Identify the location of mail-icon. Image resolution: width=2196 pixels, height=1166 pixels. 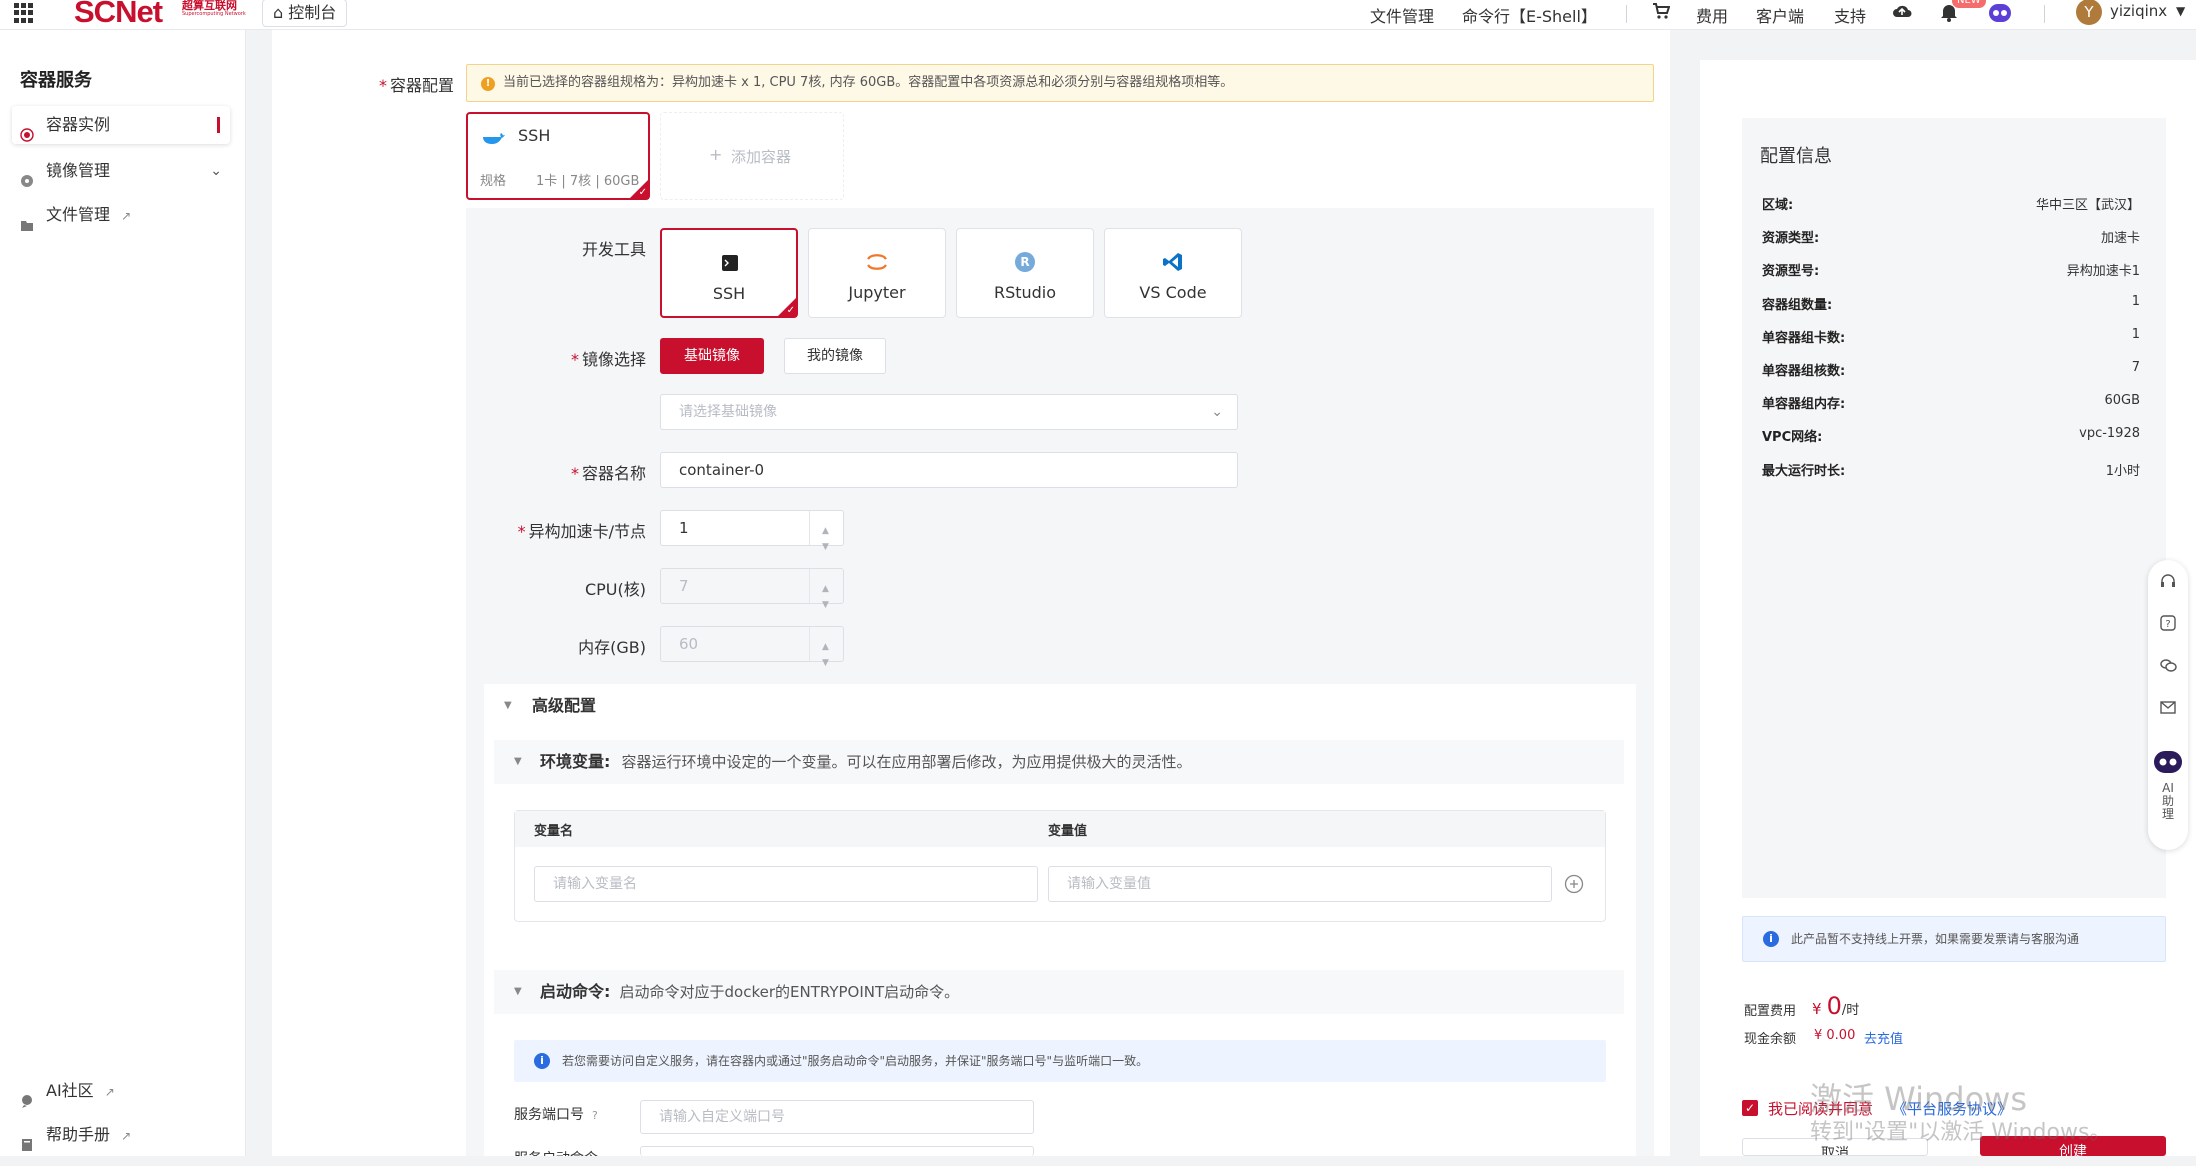
(2168, 707).